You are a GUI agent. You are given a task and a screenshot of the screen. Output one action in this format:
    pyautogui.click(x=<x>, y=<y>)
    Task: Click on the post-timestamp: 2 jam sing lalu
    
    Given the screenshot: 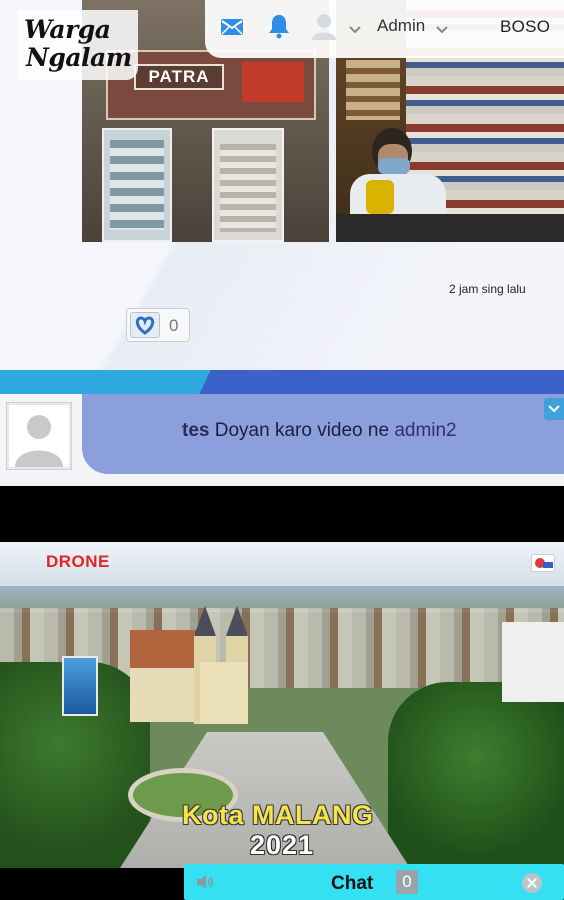 What is the action you would take?
    pyautogui.click(x=487, y=289)
    